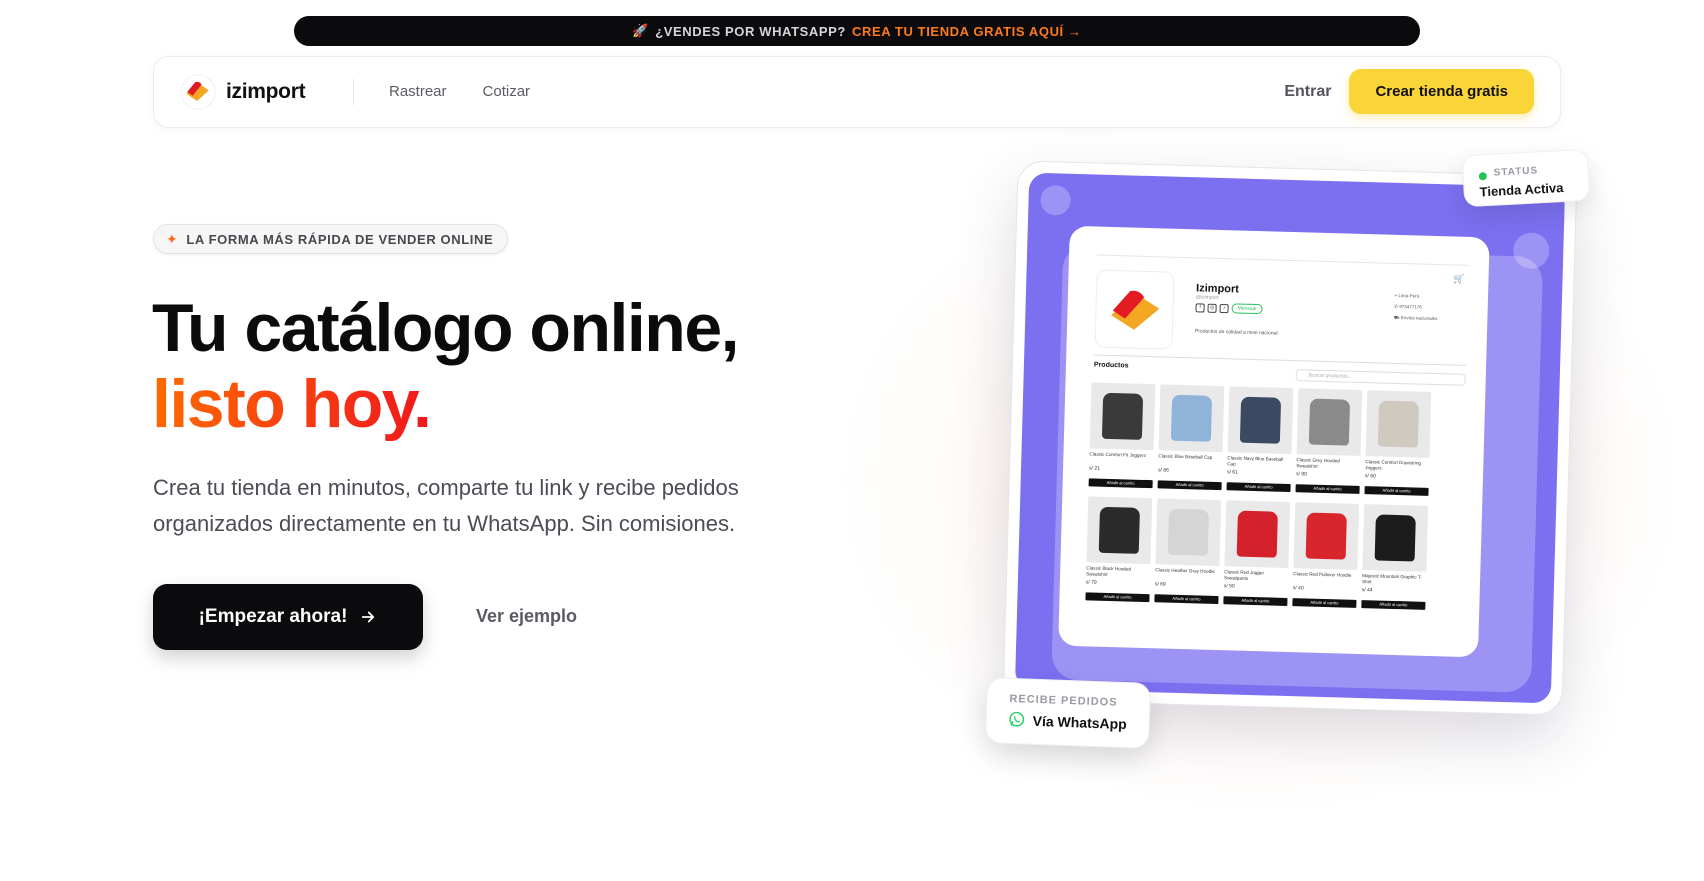 The height and width of the screenshot is (881, 1704). What do you see at coordinates (507, 91) in the screenshot?
I see `nav-link-cotizar: Cotizar` at bounding box center [507, 91].